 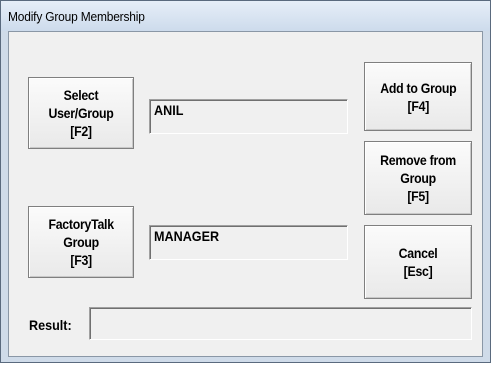 I want to click on select-user-group-button-label: Select User/Group [F2], so click(x=81, y=113).